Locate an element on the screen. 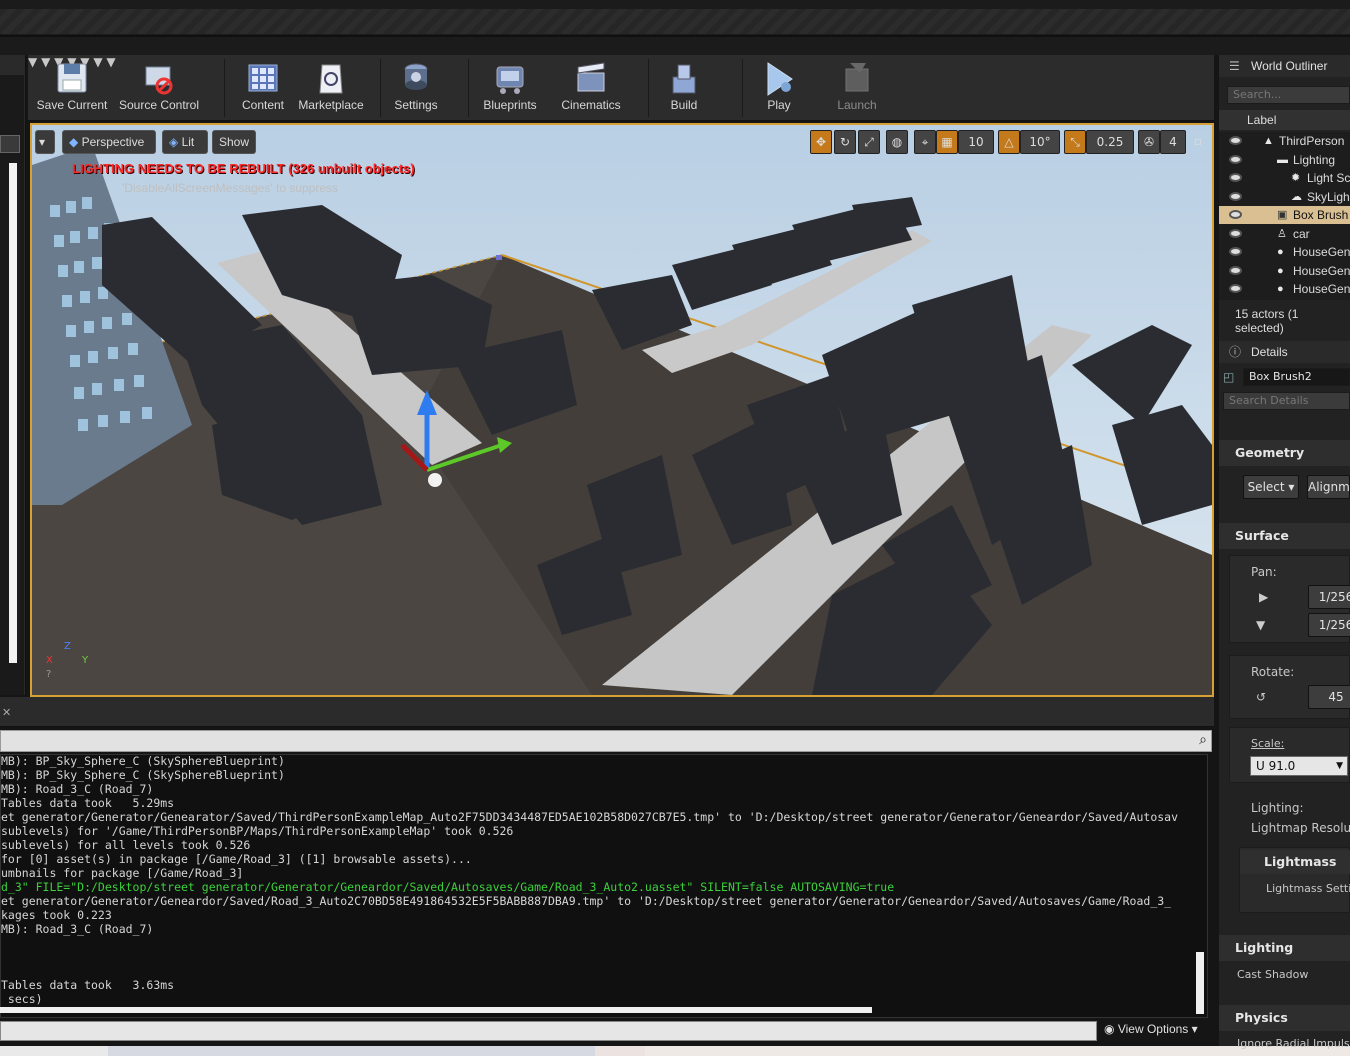 This screenshot has height=1056, width=1350. show-button: Show is located at coordinates (234, 142).